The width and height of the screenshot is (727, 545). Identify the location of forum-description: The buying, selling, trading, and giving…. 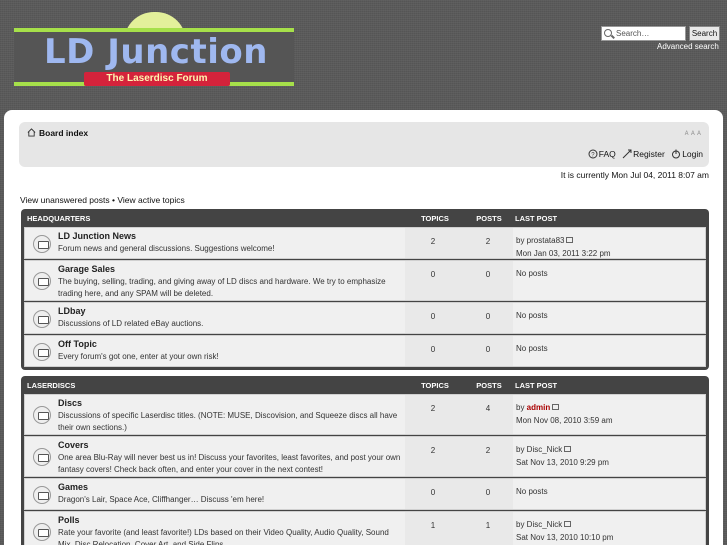
(222, 287).